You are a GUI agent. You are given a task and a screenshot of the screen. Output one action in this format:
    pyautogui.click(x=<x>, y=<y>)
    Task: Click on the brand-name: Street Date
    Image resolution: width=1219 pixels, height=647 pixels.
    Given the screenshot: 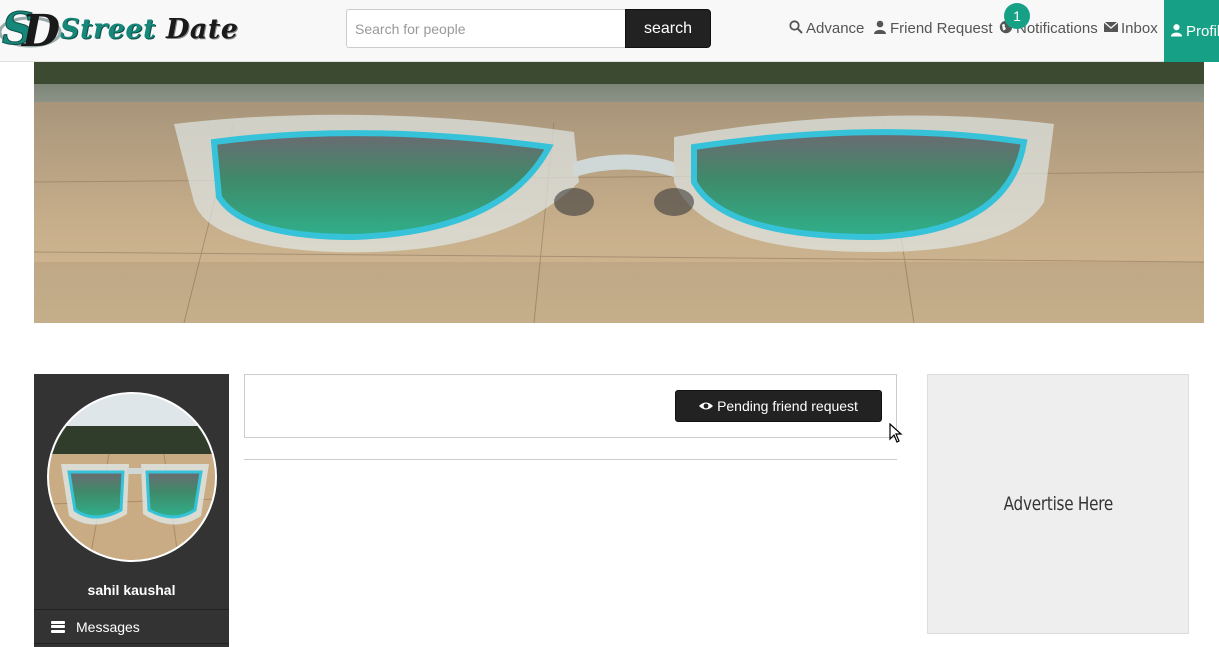 What is the action you would take?
    pyautogui.click(x=149, y=29)
    